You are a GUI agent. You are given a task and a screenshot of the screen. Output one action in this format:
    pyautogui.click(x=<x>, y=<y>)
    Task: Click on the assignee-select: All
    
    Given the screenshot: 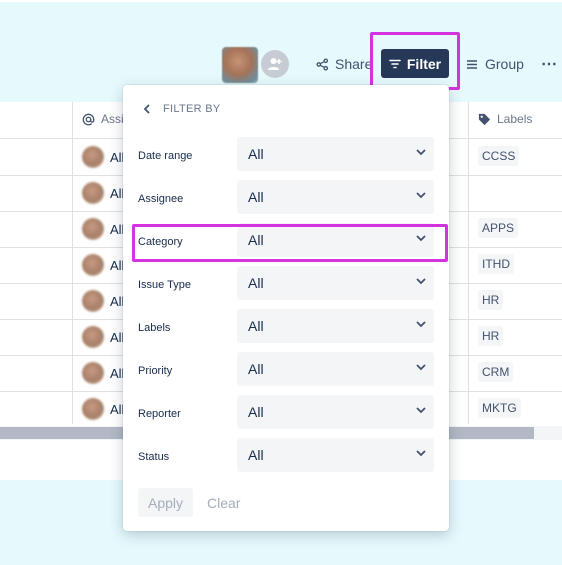 What is the action you would take?
    pyautogui.click(x=335, y=197)
    